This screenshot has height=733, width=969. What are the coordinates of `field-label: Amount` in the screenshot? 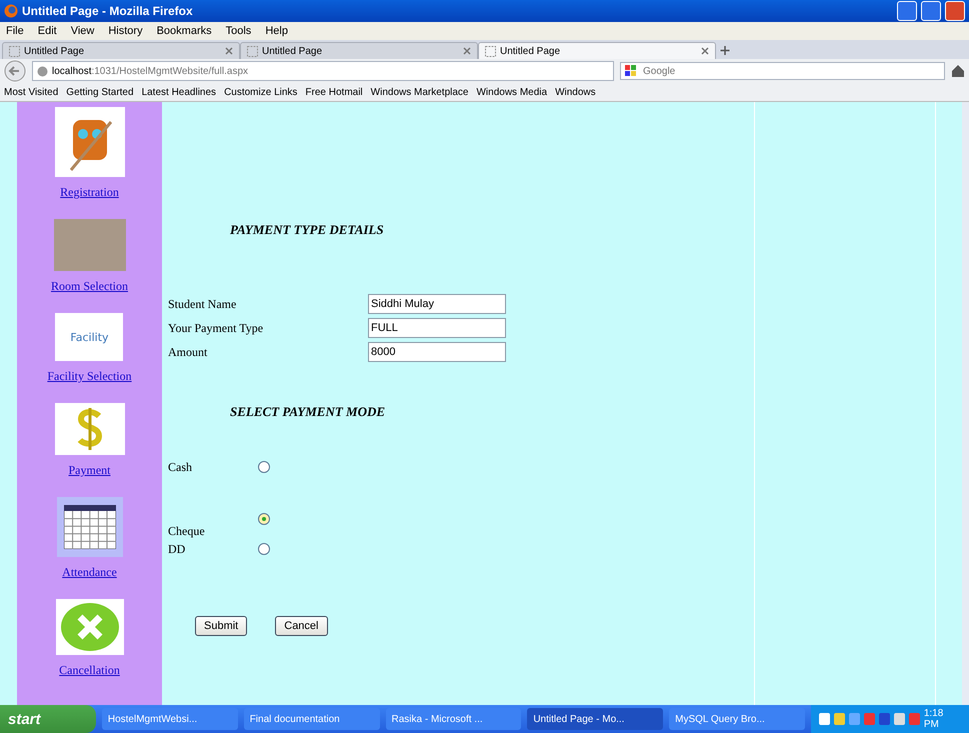 It's located at (188, 352).